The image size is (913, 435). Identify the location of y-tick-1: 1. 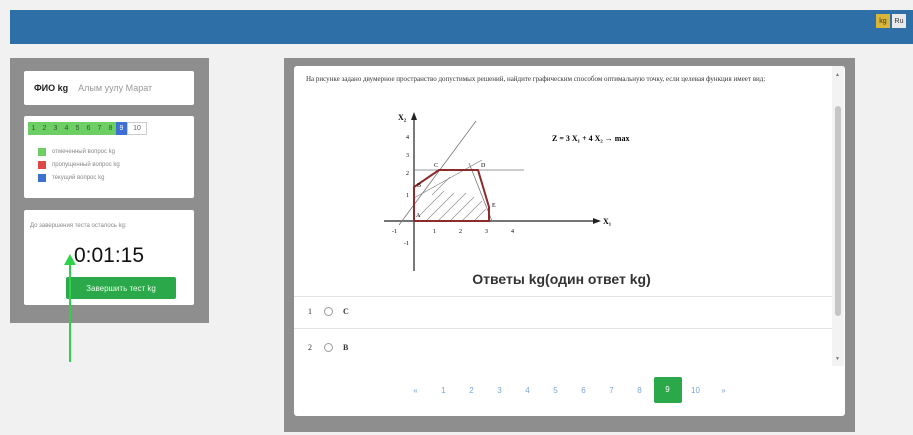
(407, 196).